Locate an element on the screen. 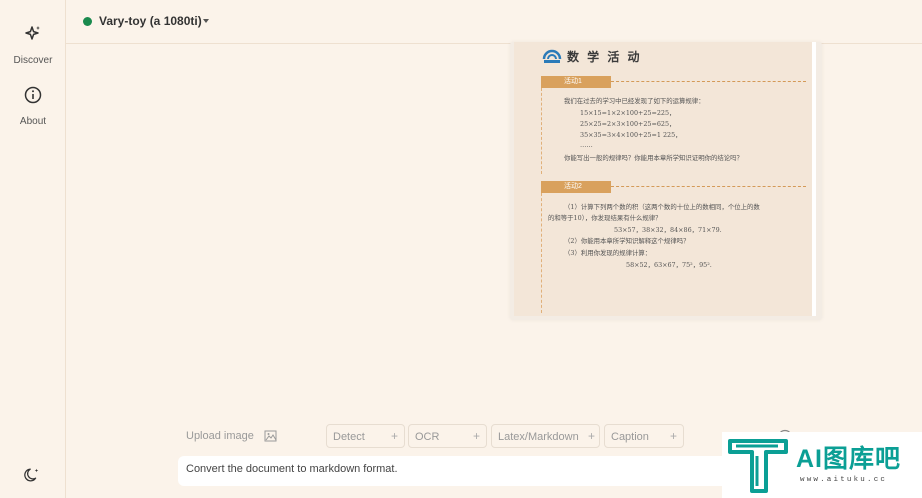 The height and width of the screenshot is (498, 922). header: Vary-toy (a 1080ti) is located at coordinates (494, 22).